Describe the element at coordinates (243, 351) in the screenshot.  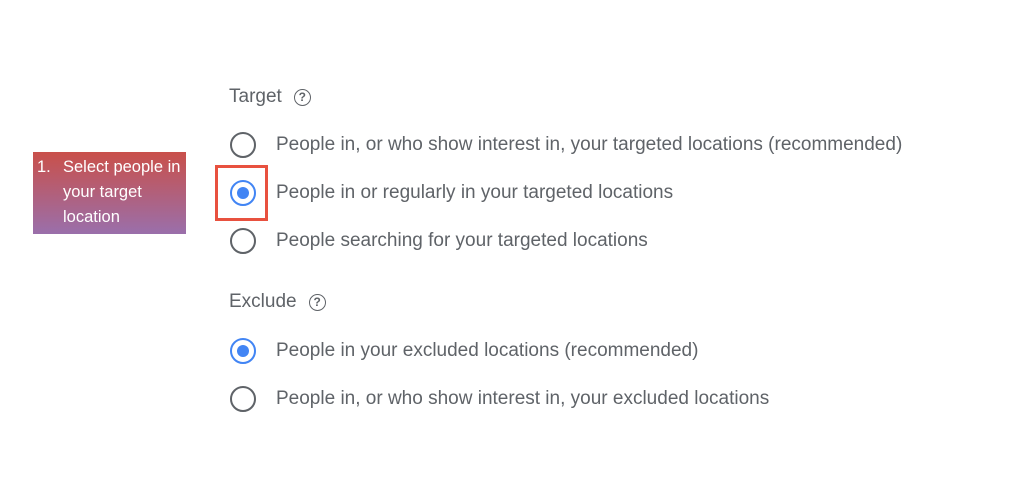
I see `radio-button-selected` at that location.